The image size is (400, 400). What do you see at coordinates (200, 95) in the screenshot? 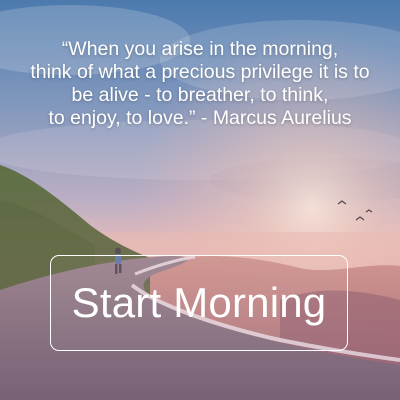
I see `quote-line: be alive - to breather, to think,` at bounding box center [200, 95].